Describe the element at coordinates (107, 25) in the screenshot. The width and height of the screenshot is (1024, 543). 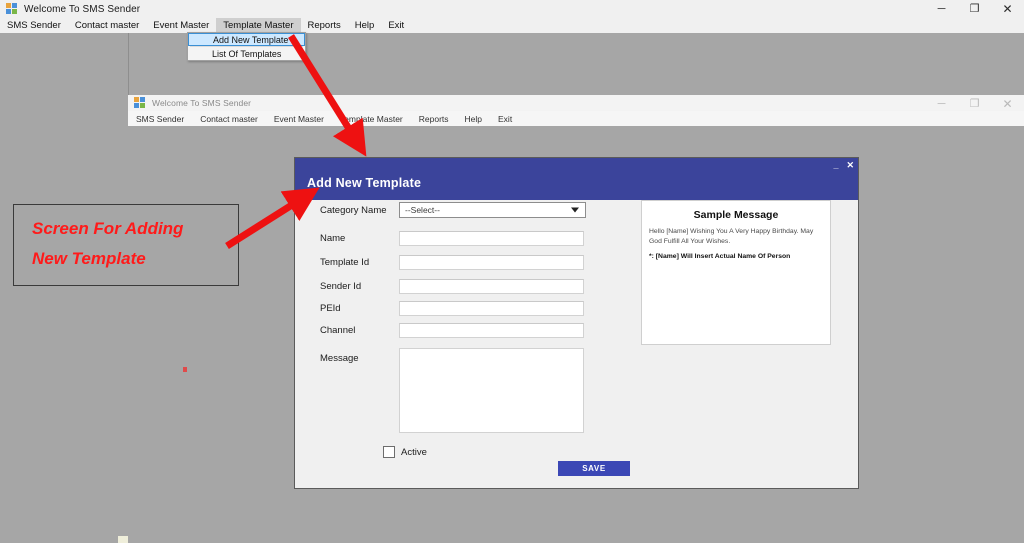
I see `menu-item-contact-master: Contact master` at that location.